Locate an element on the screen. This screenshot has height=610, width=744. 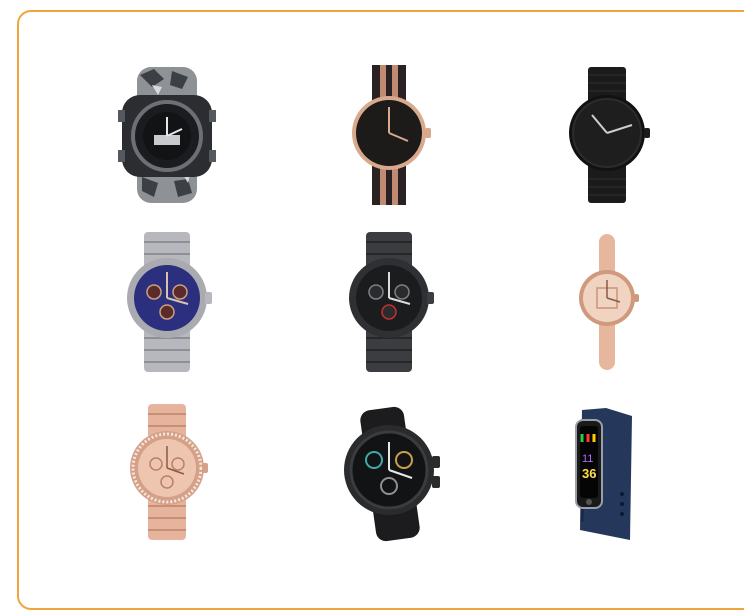
band-minutes-text: 36 is located at coordinates (589, 473).